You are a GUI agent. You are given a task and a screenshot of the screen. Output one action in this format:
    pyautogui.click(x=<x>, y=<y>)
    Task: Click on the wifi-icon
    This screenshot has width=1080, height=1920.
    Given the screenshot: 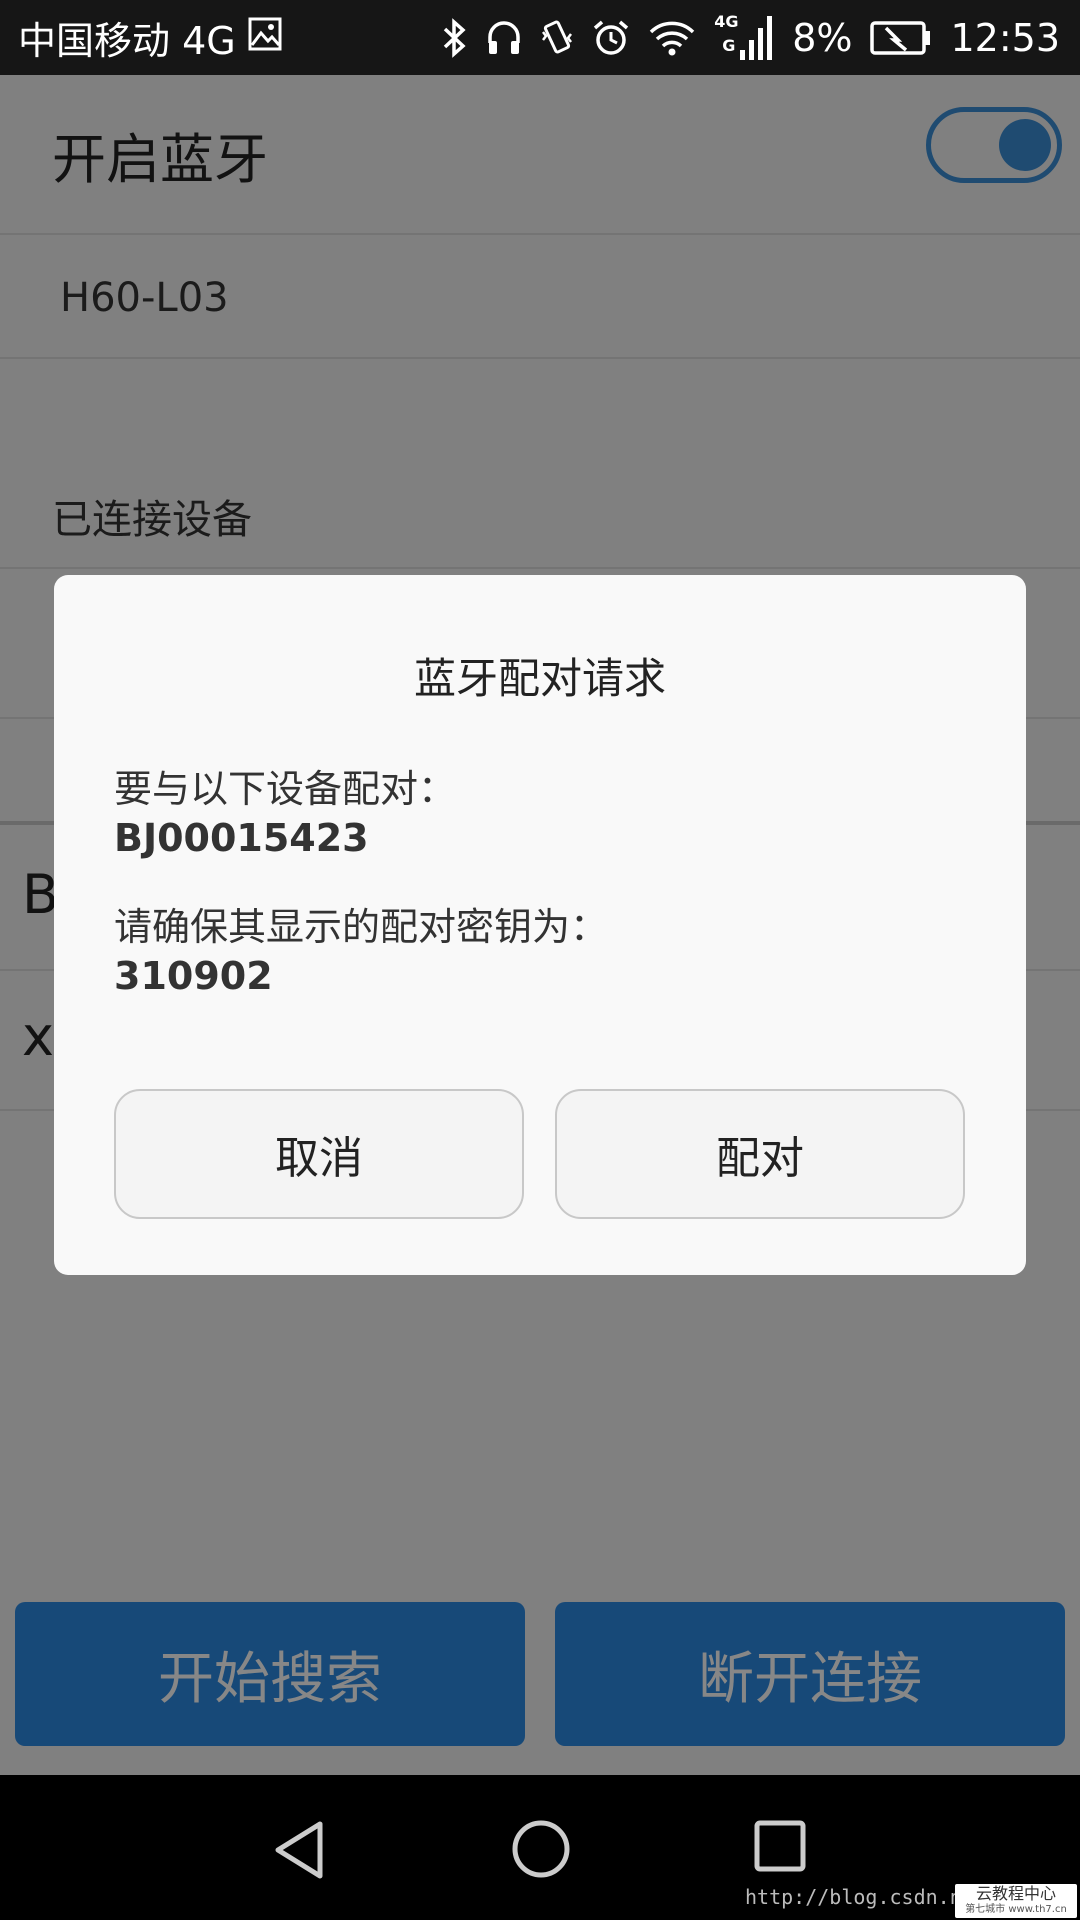 What is the action you would take?
    pyautogui.click(x=672, y=38)
    